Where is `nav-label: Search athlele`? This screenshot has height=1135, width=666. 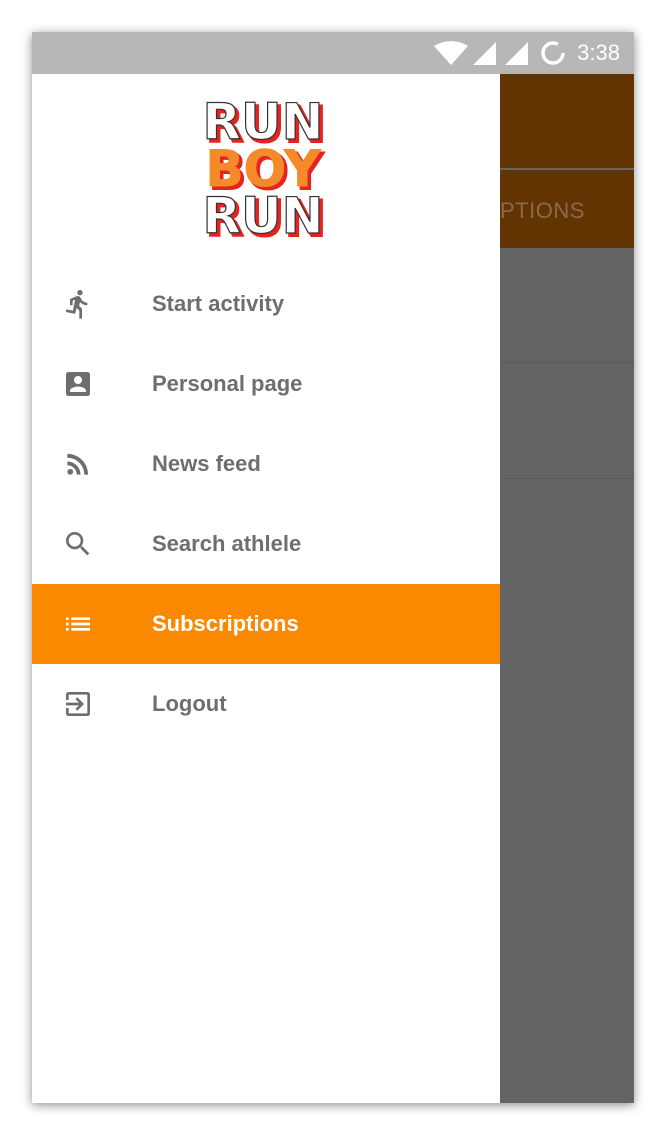 nav-label: Search athlele is located at coordinates (227, 543).